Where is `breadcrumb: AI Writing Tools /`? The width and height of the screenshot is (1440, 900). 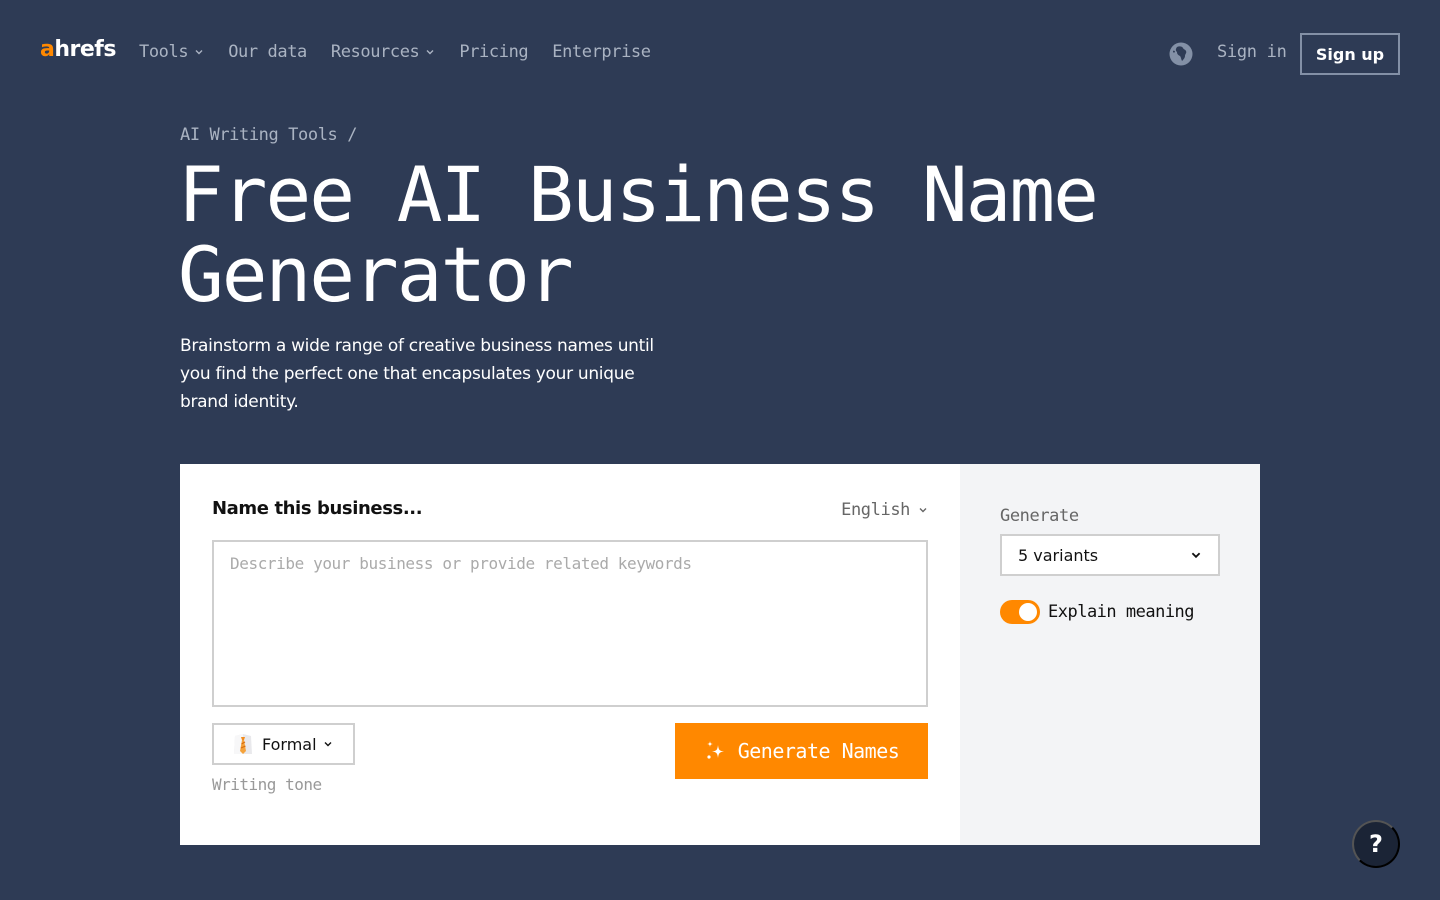 breadcrumb: AI Writing Tools / is located at coordinates (268, 135).